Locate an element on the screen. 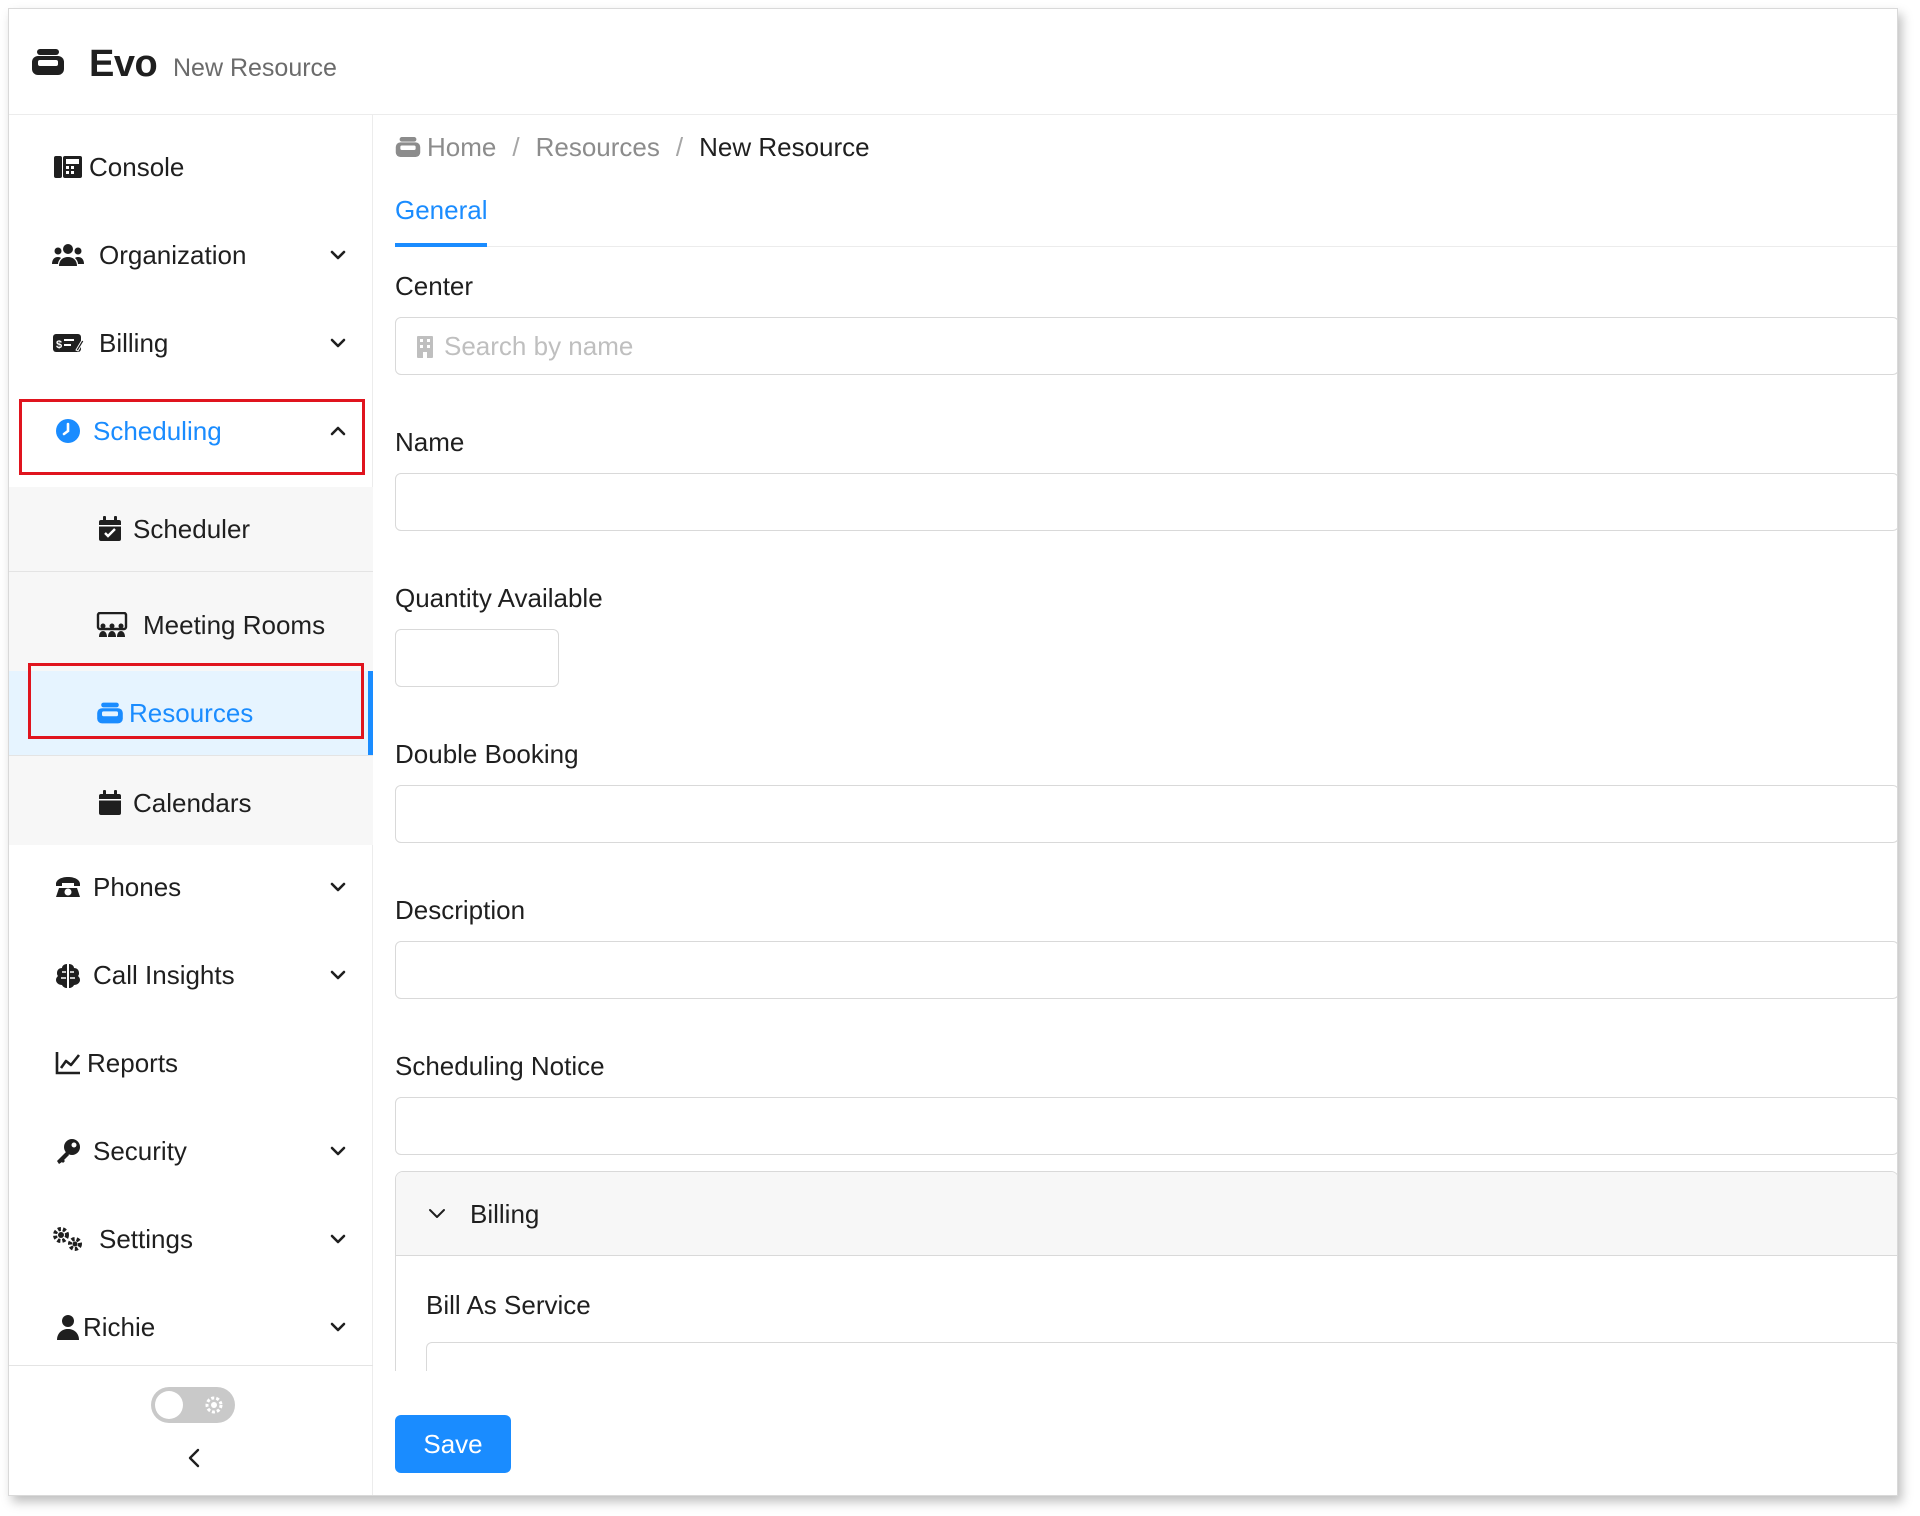 The image size is (1920, 1516). description-label: Description is located at coordinates (460, 910).